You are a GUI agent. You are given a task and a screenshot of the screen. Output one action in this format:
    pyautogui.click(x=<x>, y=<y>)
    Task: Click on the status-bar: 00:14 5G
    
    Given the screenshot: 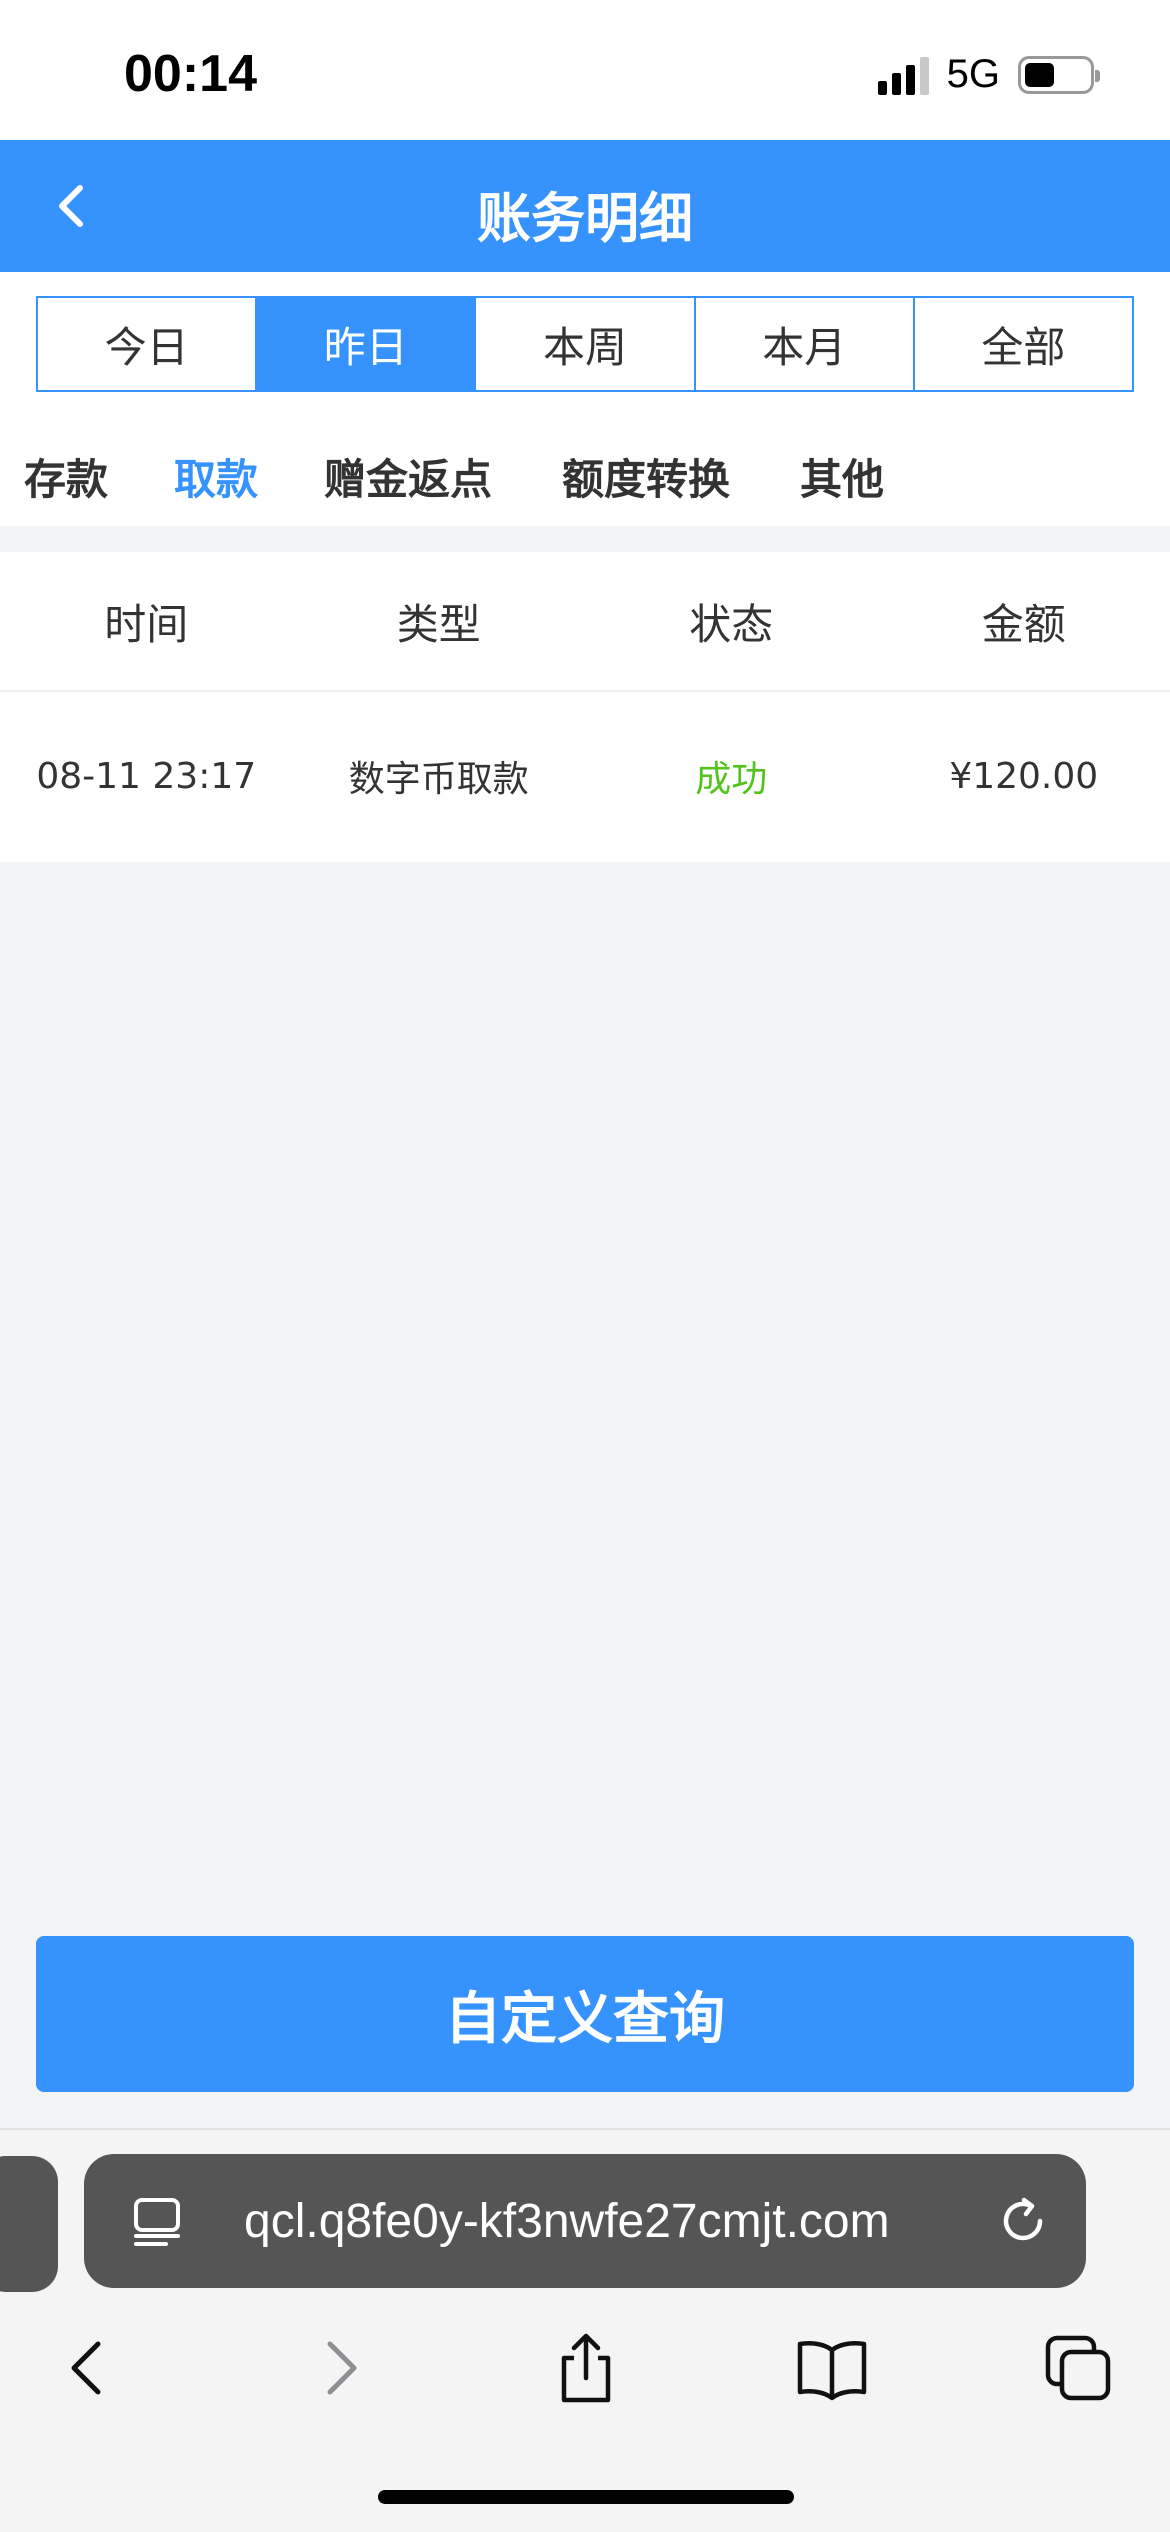 What is the action you would take?
    pyautogui.click(x=585, y=70)
    